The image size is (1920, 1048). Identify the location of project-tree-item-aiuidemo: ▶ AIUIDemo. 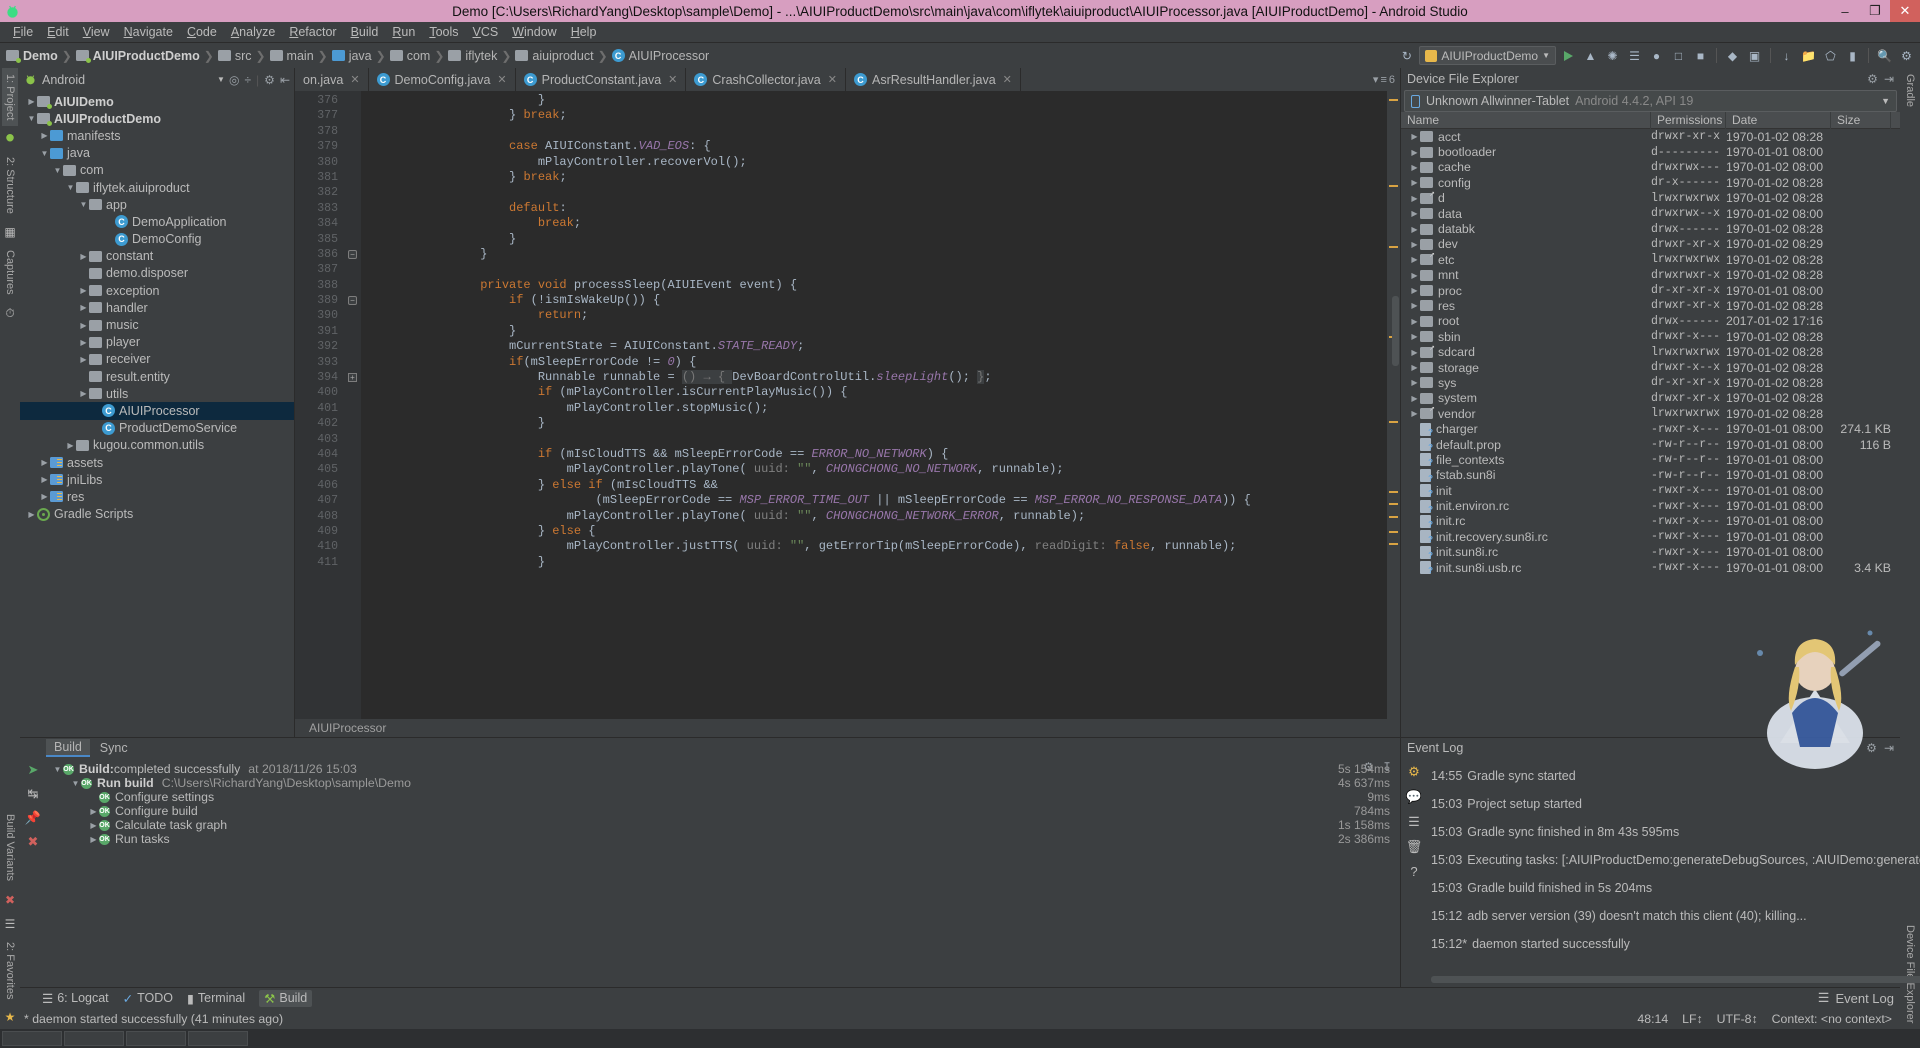
(157, 101).